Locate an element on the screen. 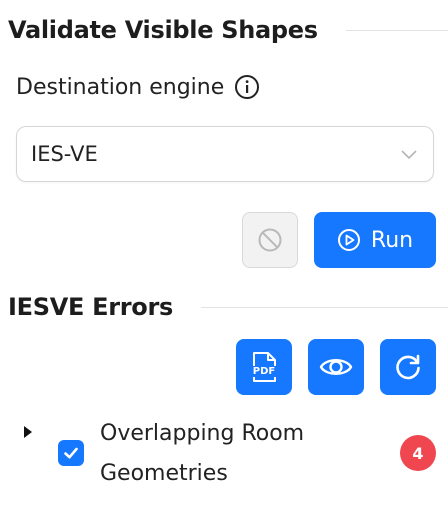  pdf-icon-text: PDF is located at coordinates (264, 371).